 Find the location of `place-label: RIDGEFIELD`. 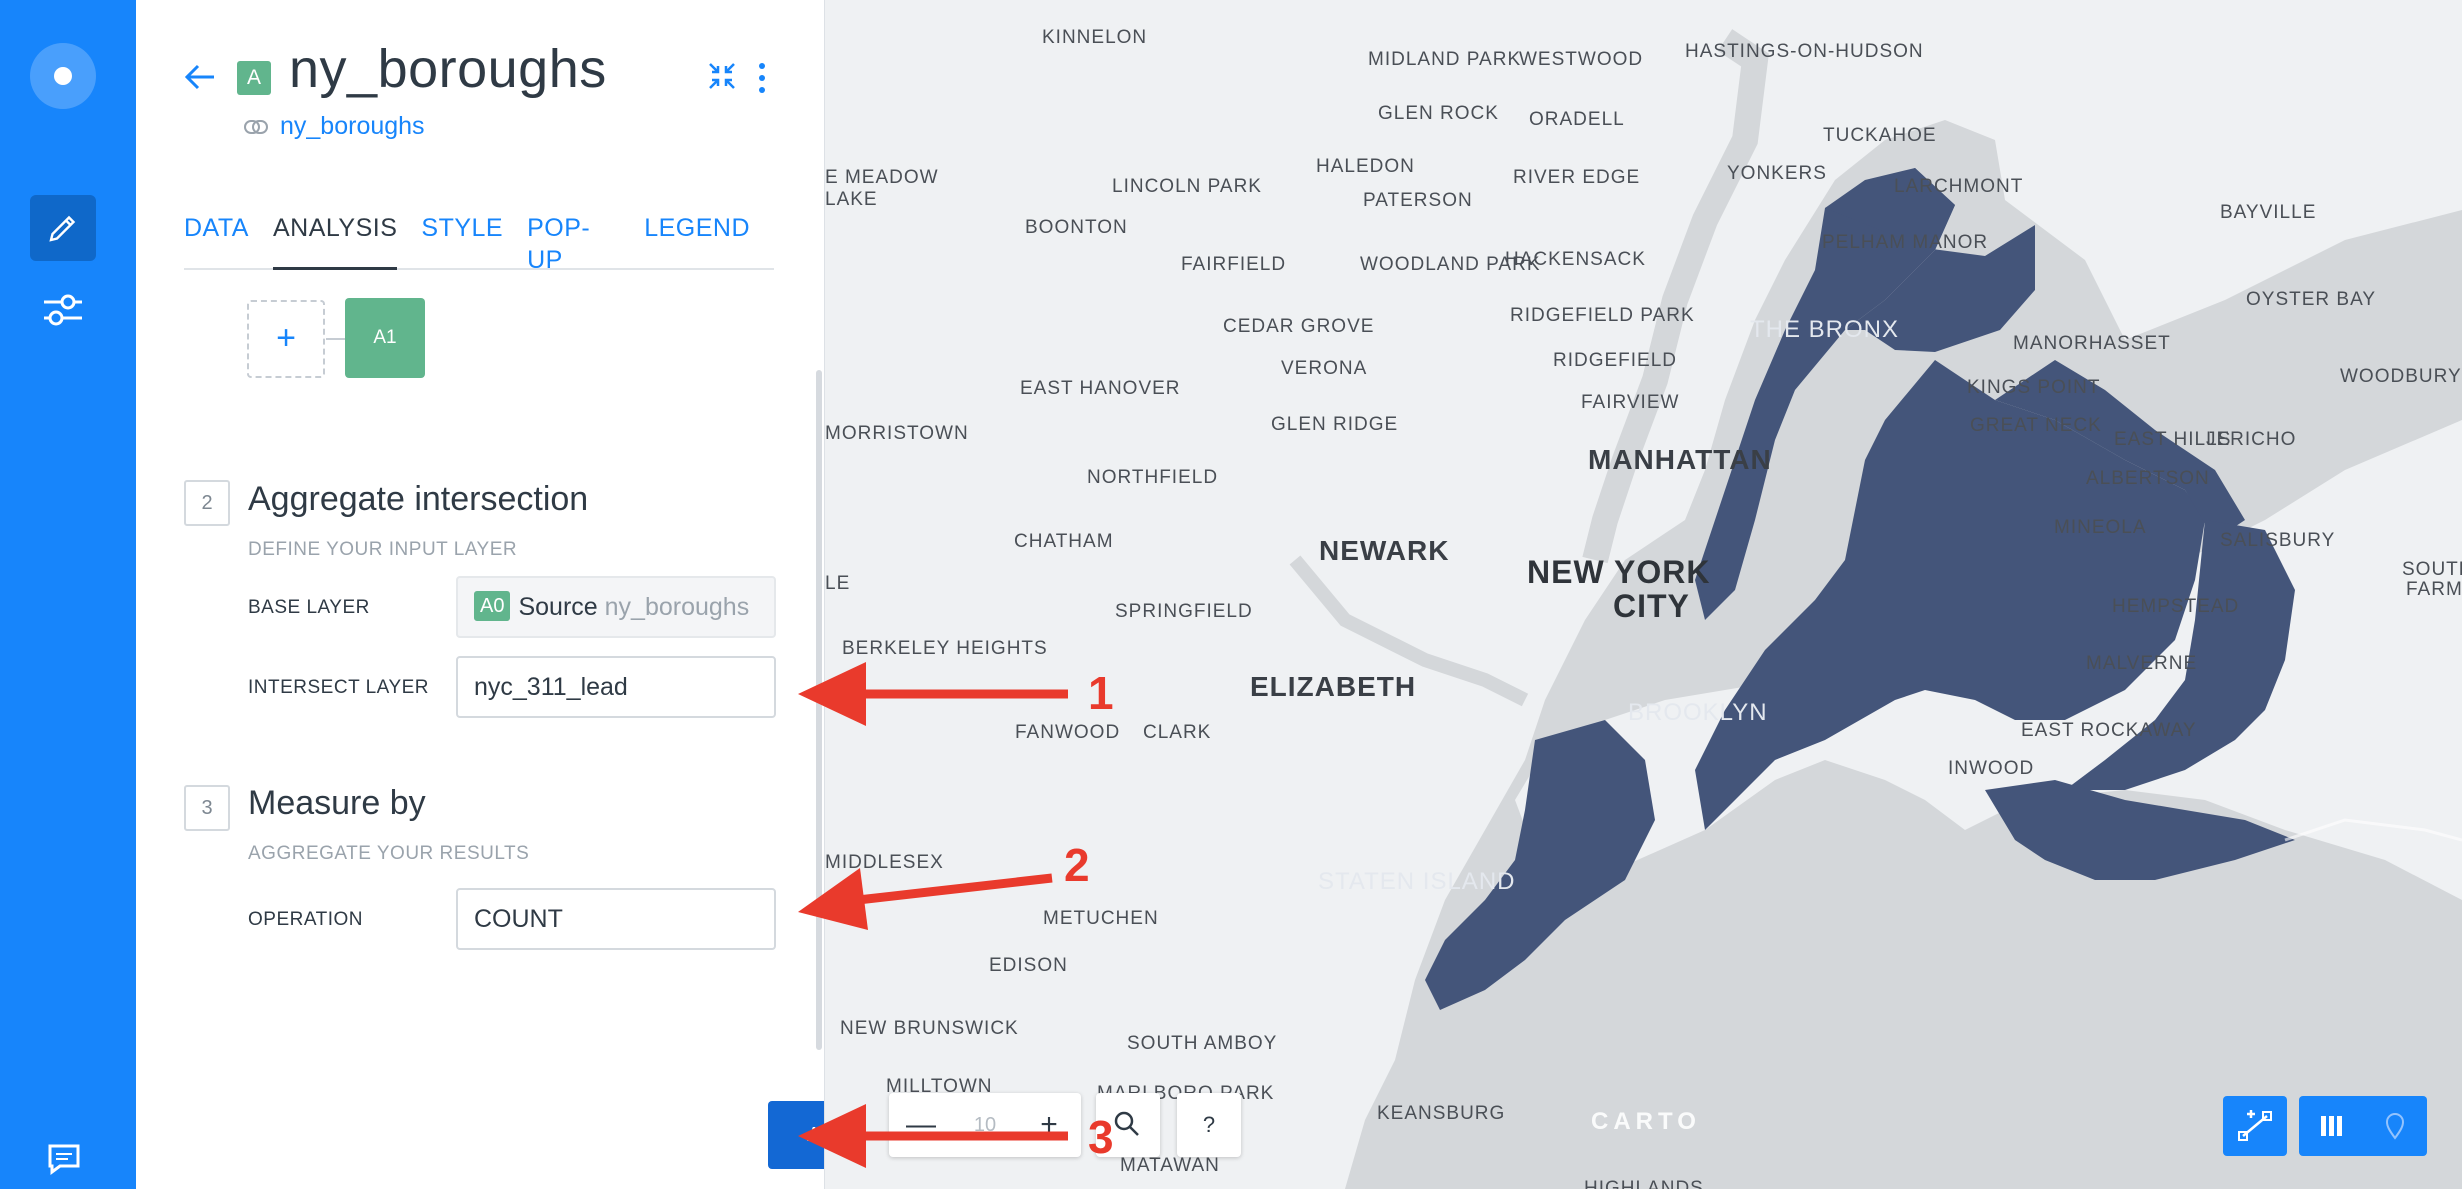

place-label: RIDGEFIELD is located at coordinates (1615, 360).